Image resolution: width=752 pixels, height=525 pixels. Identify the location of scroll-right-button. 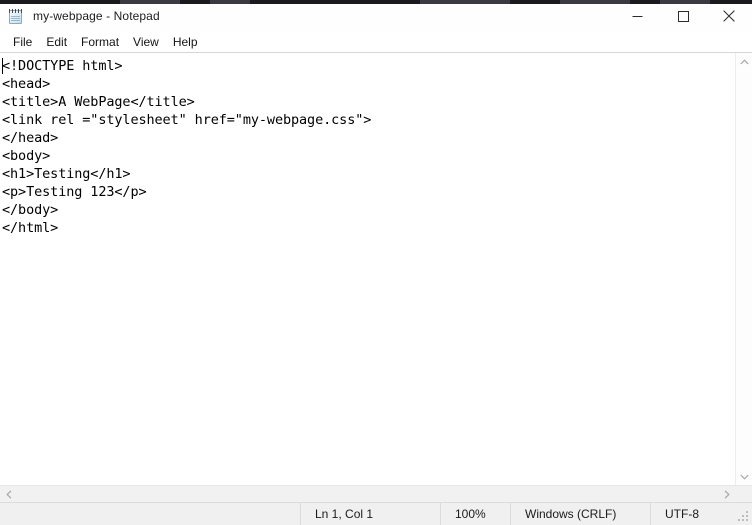
(726, 494).